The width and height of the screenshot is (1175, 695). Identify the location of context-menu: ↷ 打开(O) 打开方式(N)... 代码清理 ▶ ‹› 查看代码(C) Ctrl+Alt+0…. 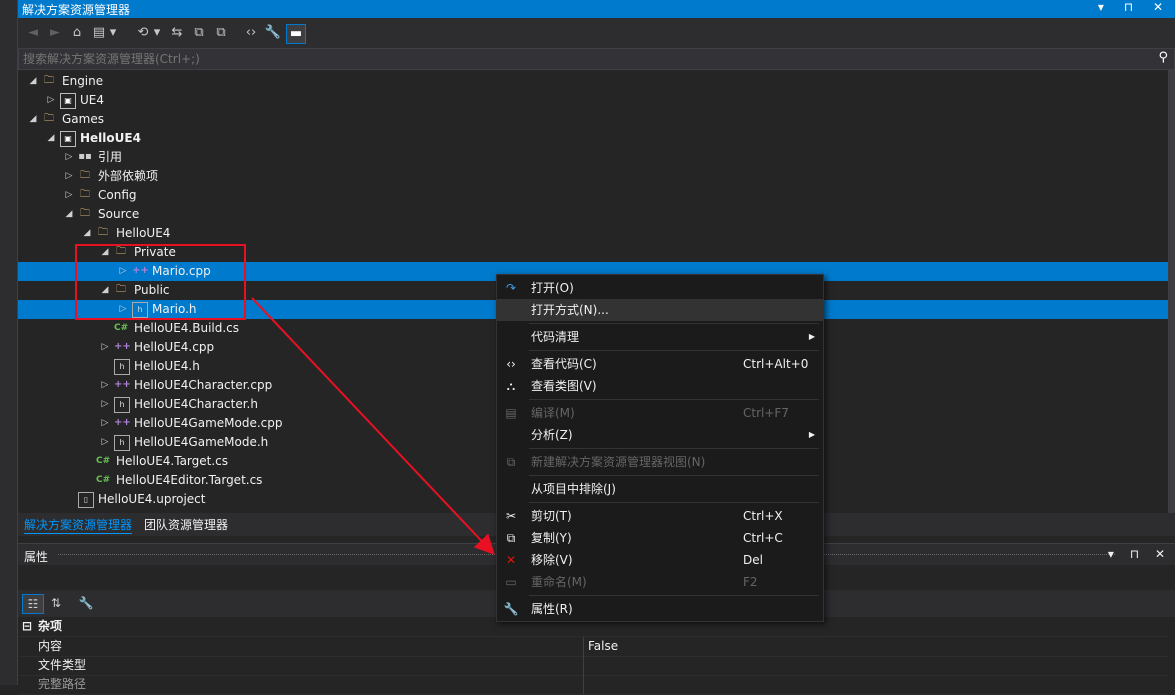
(660, 448).